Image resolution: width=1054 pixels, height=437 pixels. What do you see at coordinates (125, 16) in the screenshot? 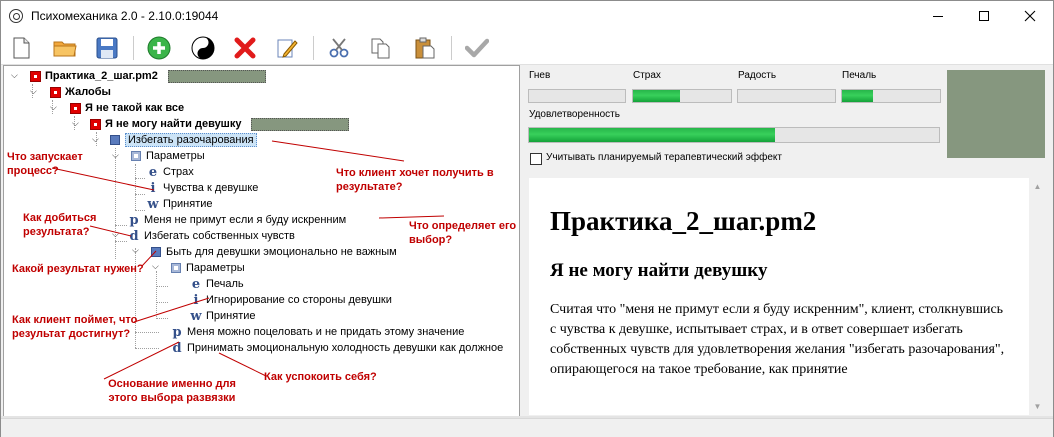
I see `window-title: Психомеханика 2.0 - 2.10.0:19044` at bounding box center [125, 16].